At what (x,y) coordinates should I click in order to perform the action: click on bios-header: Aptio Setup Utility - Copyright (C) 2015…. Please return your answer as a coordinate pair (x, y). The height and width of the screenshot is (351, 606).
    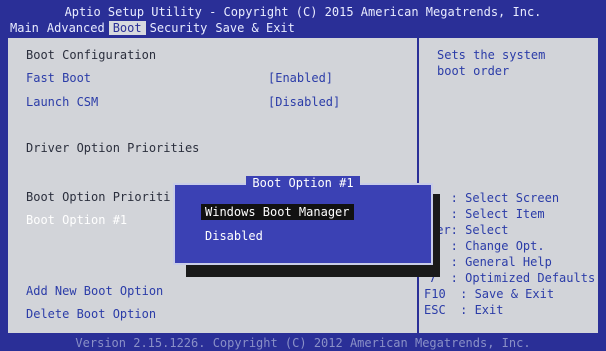
    Looking at the image, I should click on (303, 18).